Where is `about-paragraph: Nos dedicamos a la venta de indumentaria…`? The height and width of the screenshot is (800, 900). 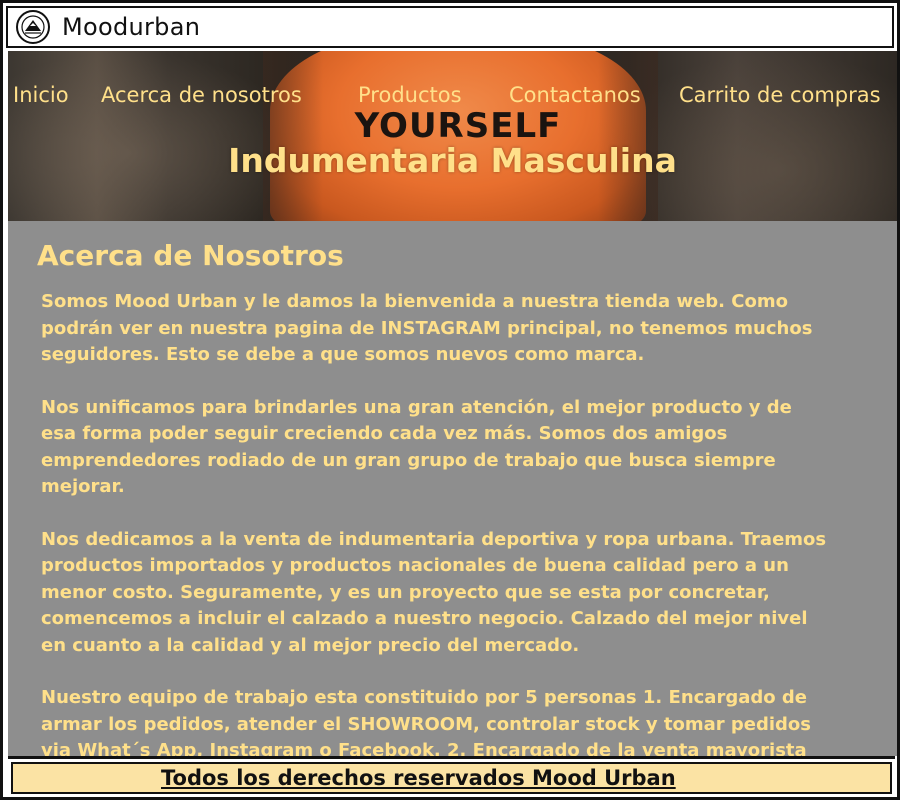 about-paragraph: Nos dedicamos a la venta de indumentaria… is located at coordinates (434, 592).